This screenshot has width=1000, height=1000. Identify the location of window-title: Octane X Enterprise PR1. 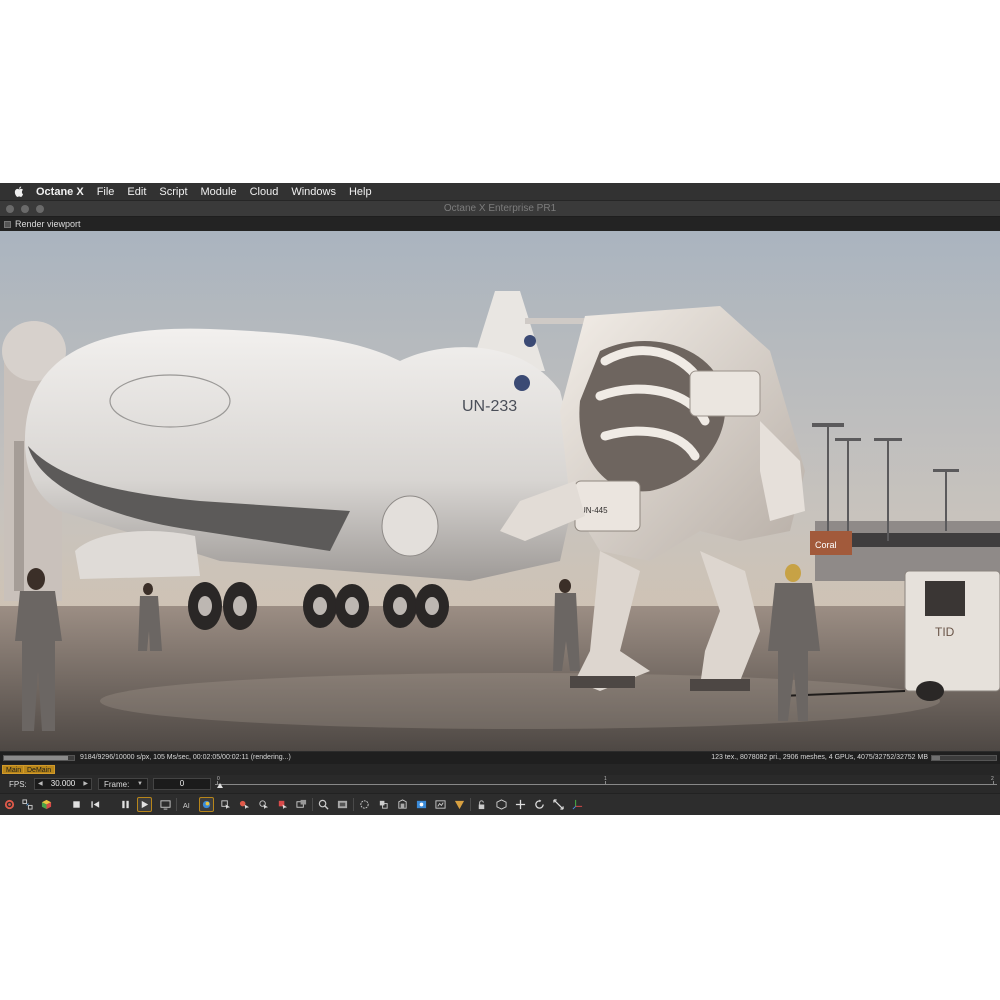
(500, 208).